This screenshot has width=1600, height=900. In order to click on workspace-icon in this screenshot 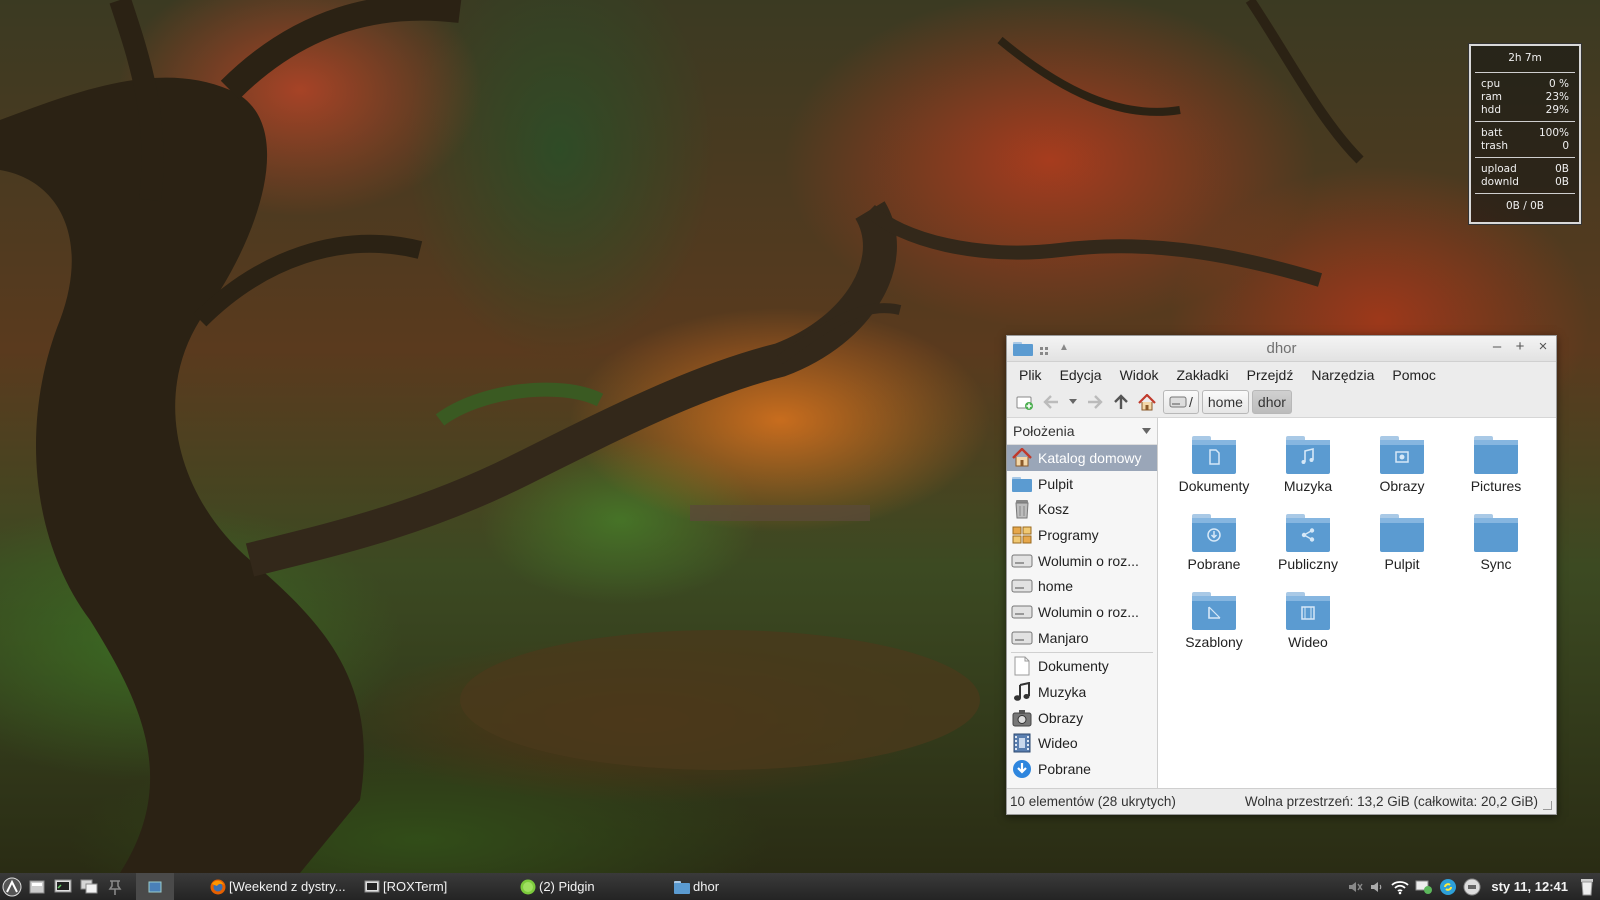, I will do `click(155, 886)`.